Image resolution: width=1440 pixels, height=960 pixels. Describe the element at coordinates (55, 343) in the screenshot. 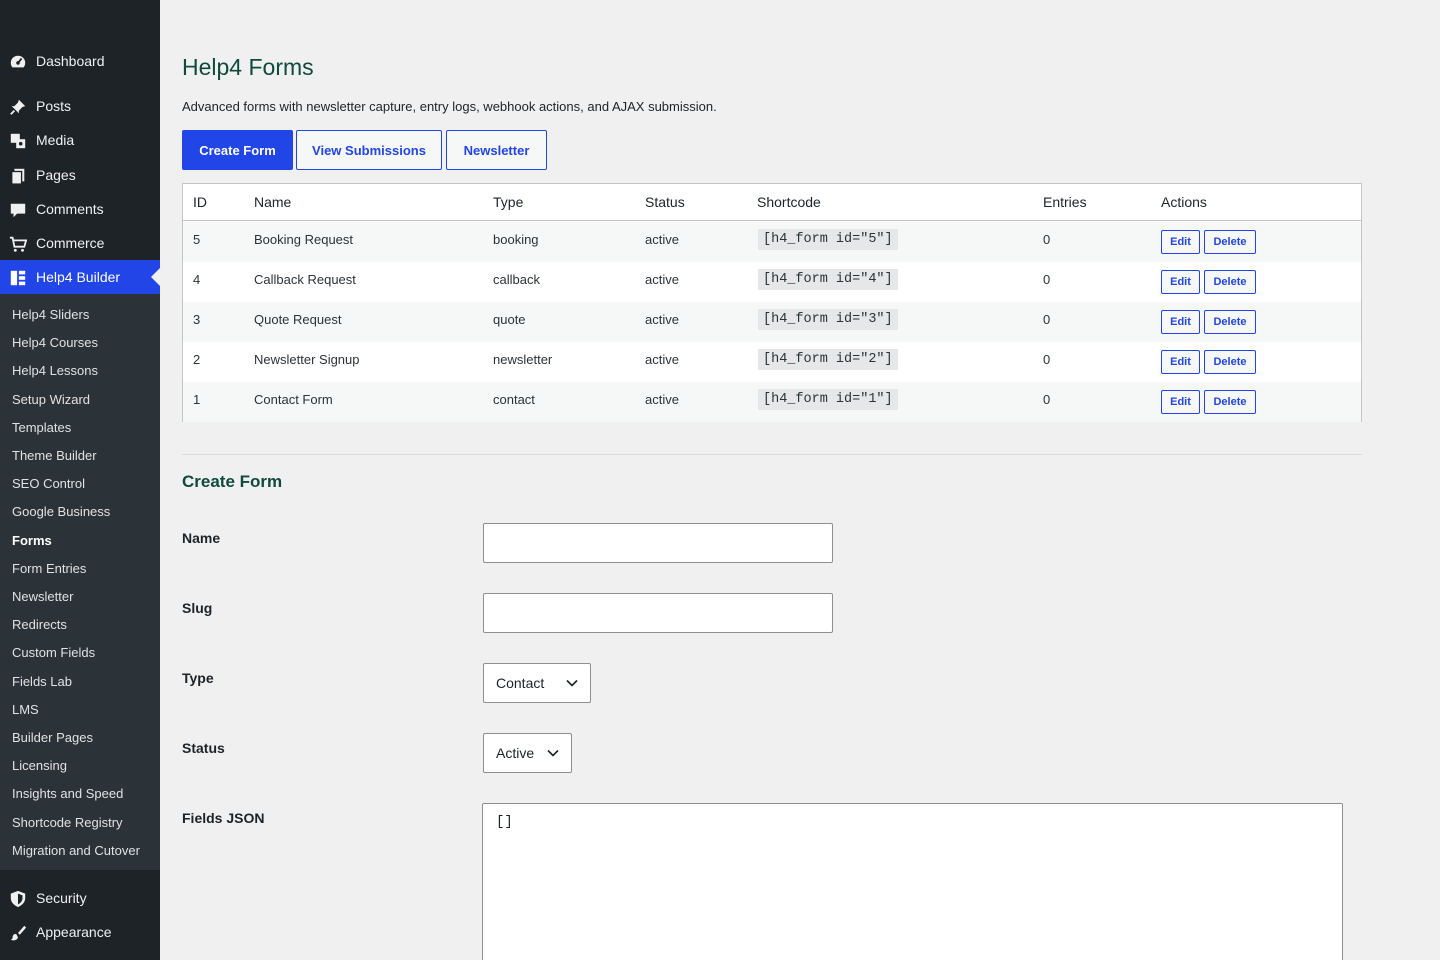

I see `submenu-item-help4-courses: Help4 Courses` at that location.